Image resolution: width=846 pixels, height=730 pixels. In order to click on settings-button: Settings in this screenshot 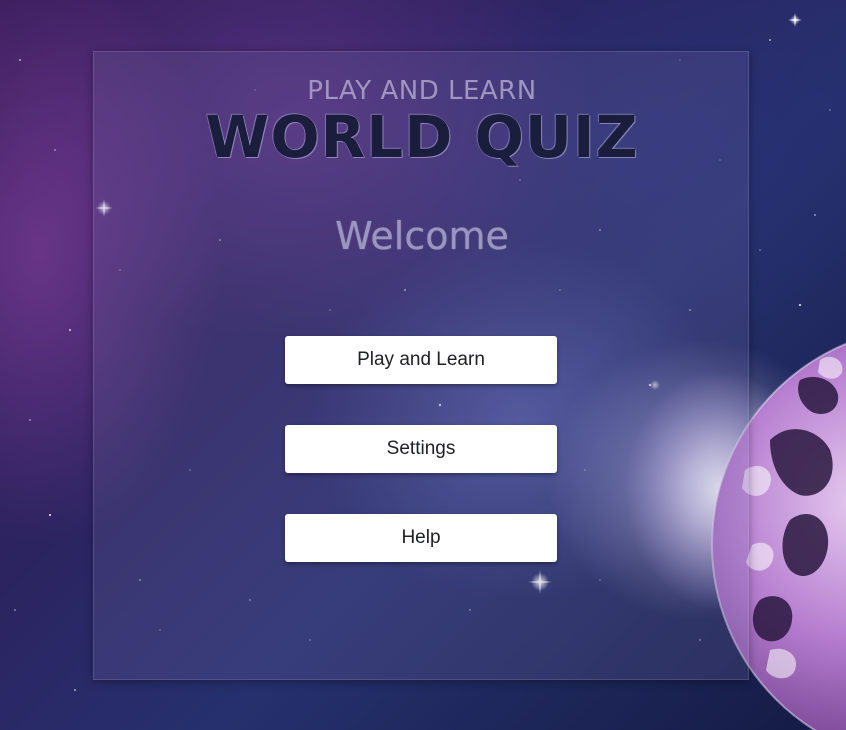, I will do `click(421, 449)`.